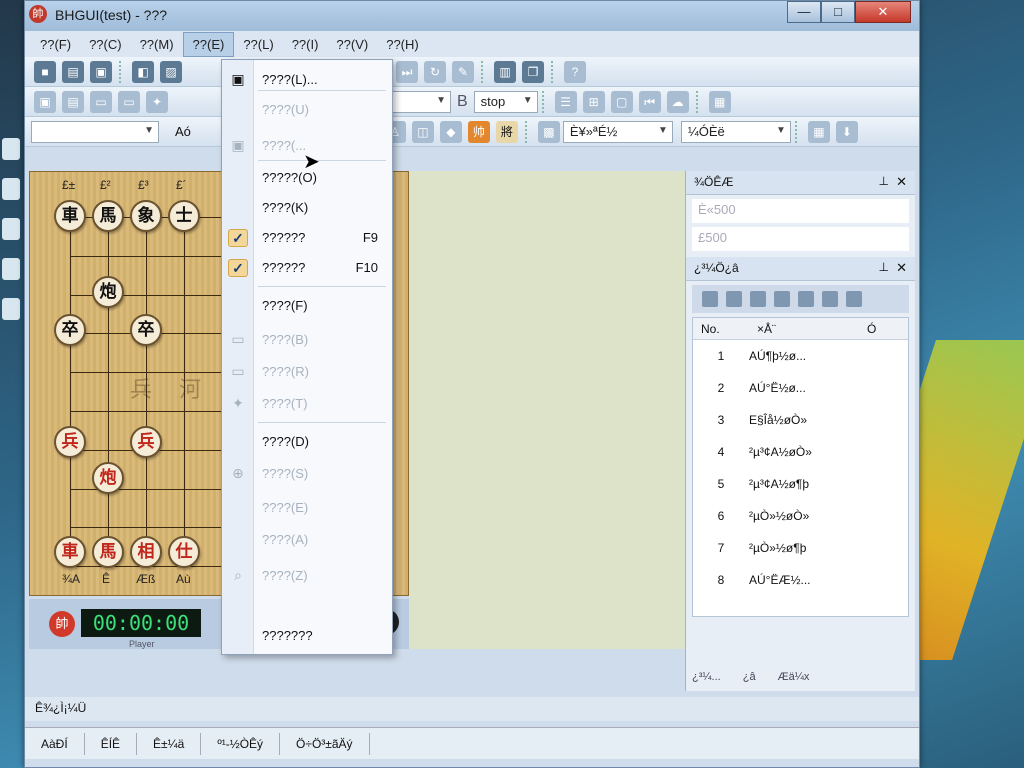 This screenshot has height=768, width=1024. I want to click on close-button: ✕, so click(883, 12).